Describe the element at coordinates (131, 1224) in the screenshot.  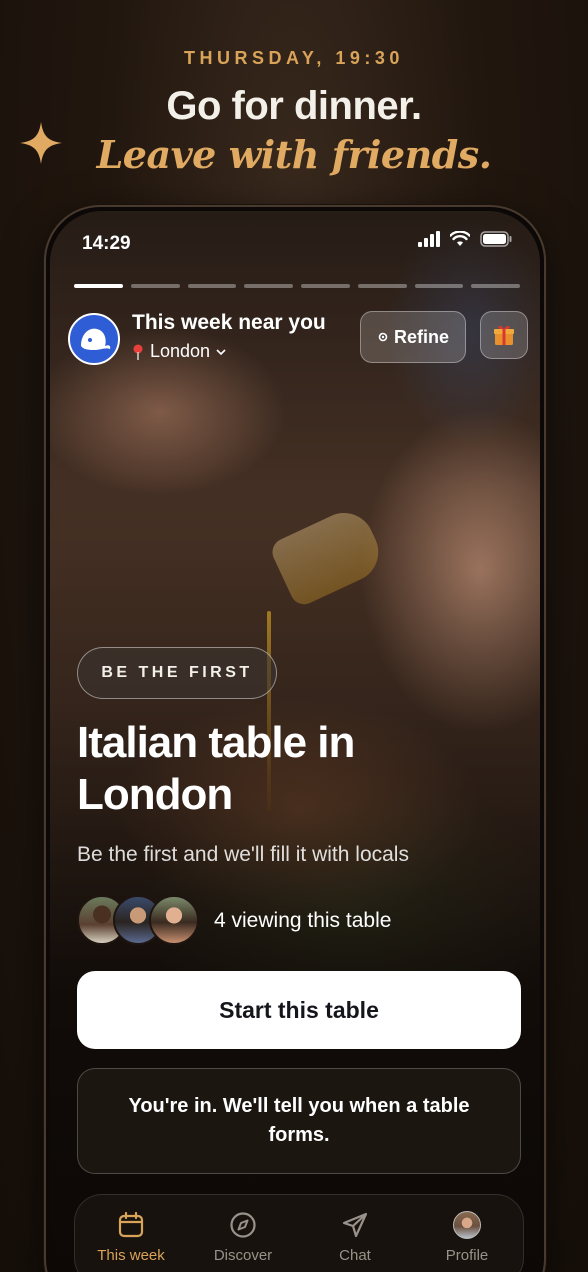
I see `calendar-icon` at that location.